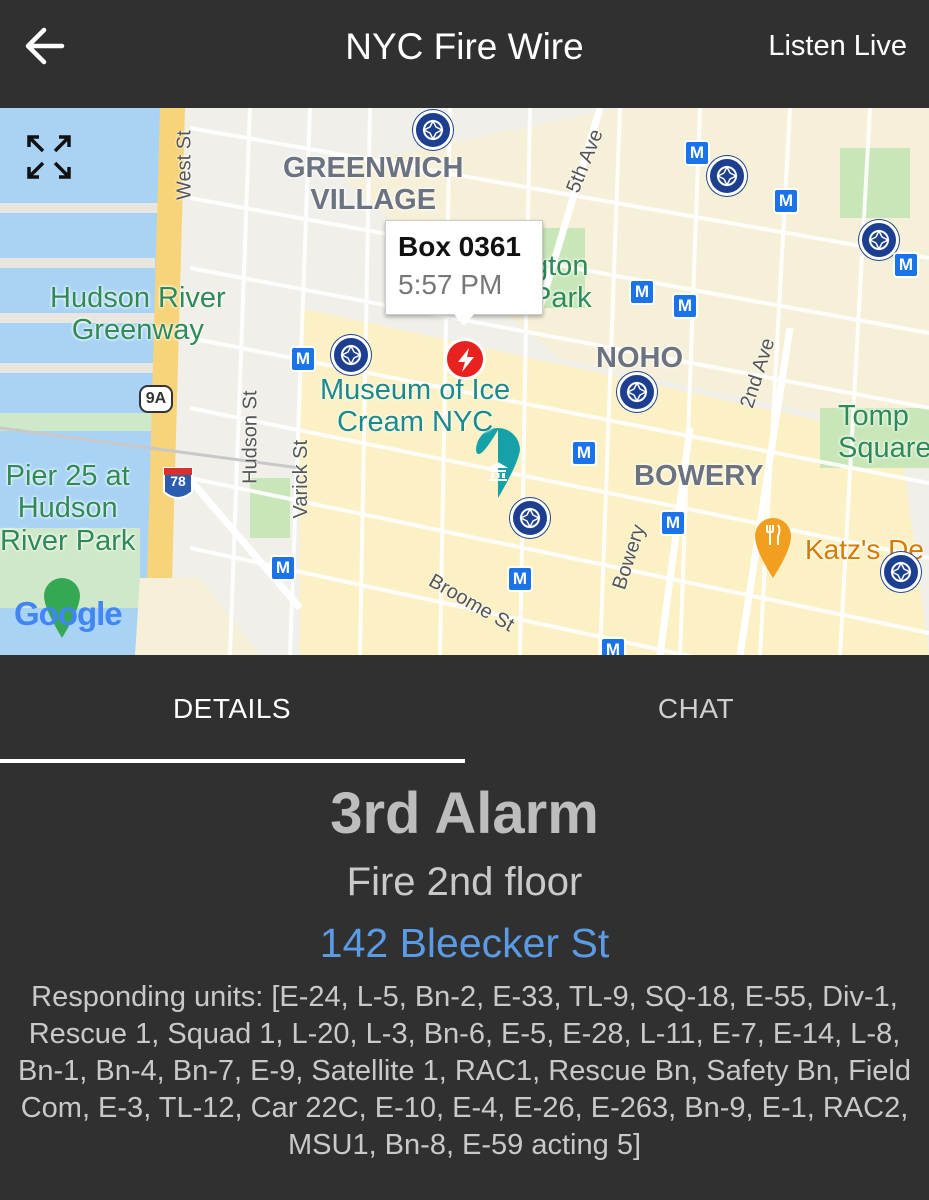  I want to click on museum-icon, so click(498, 471).